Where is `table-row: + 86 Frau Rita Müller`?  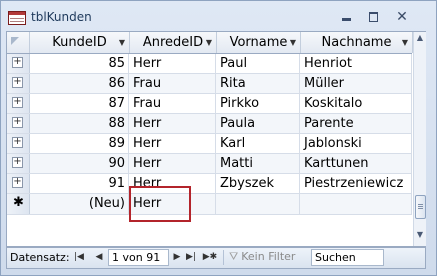
table-row: + 86 Frau Rita Müller is located at coordinates (209, 84).